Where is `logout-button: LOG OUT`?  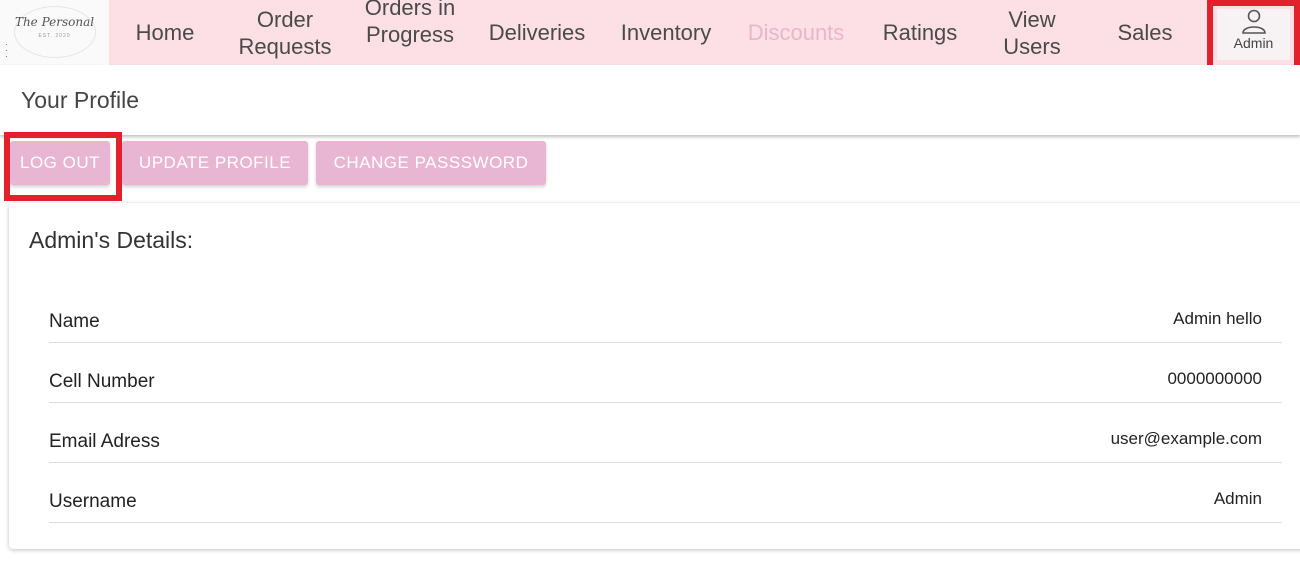
logout-button: LOG OUT is located at coordinates (60, 163).